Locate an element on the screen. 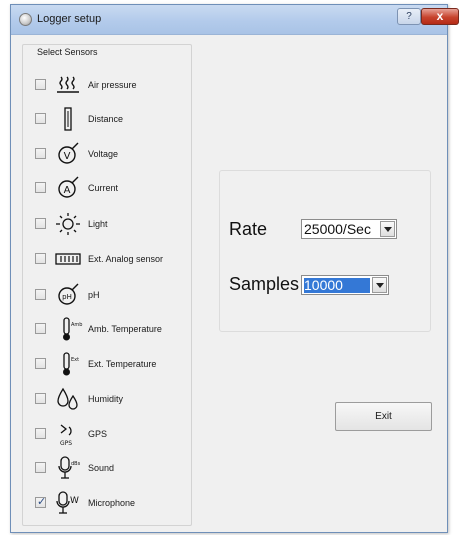 The height and width of the screenshot is (535, 462). current-label: Current is located at coordinates (103, 188).